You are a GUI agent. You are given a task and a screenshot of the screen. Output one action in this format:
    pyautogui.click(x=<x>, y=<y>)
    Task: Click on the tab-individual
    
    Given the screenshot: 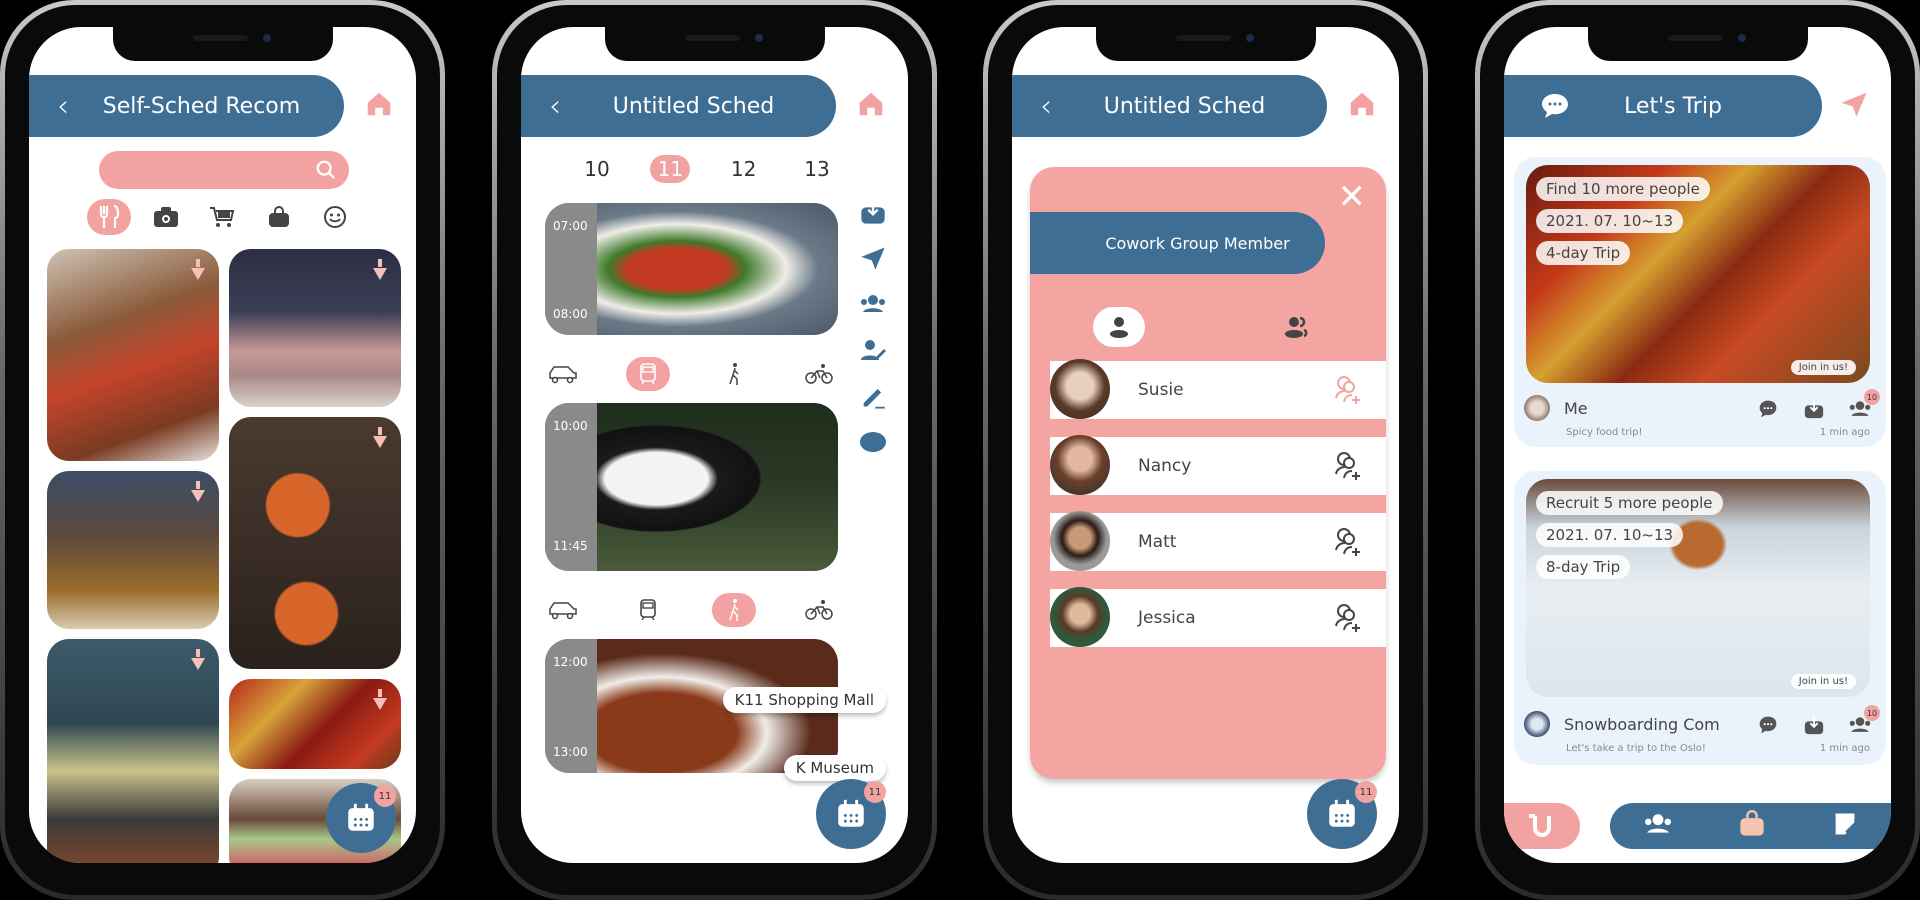 What is the action you would take?
    pyautogui.click(x=1119, y=327)
    